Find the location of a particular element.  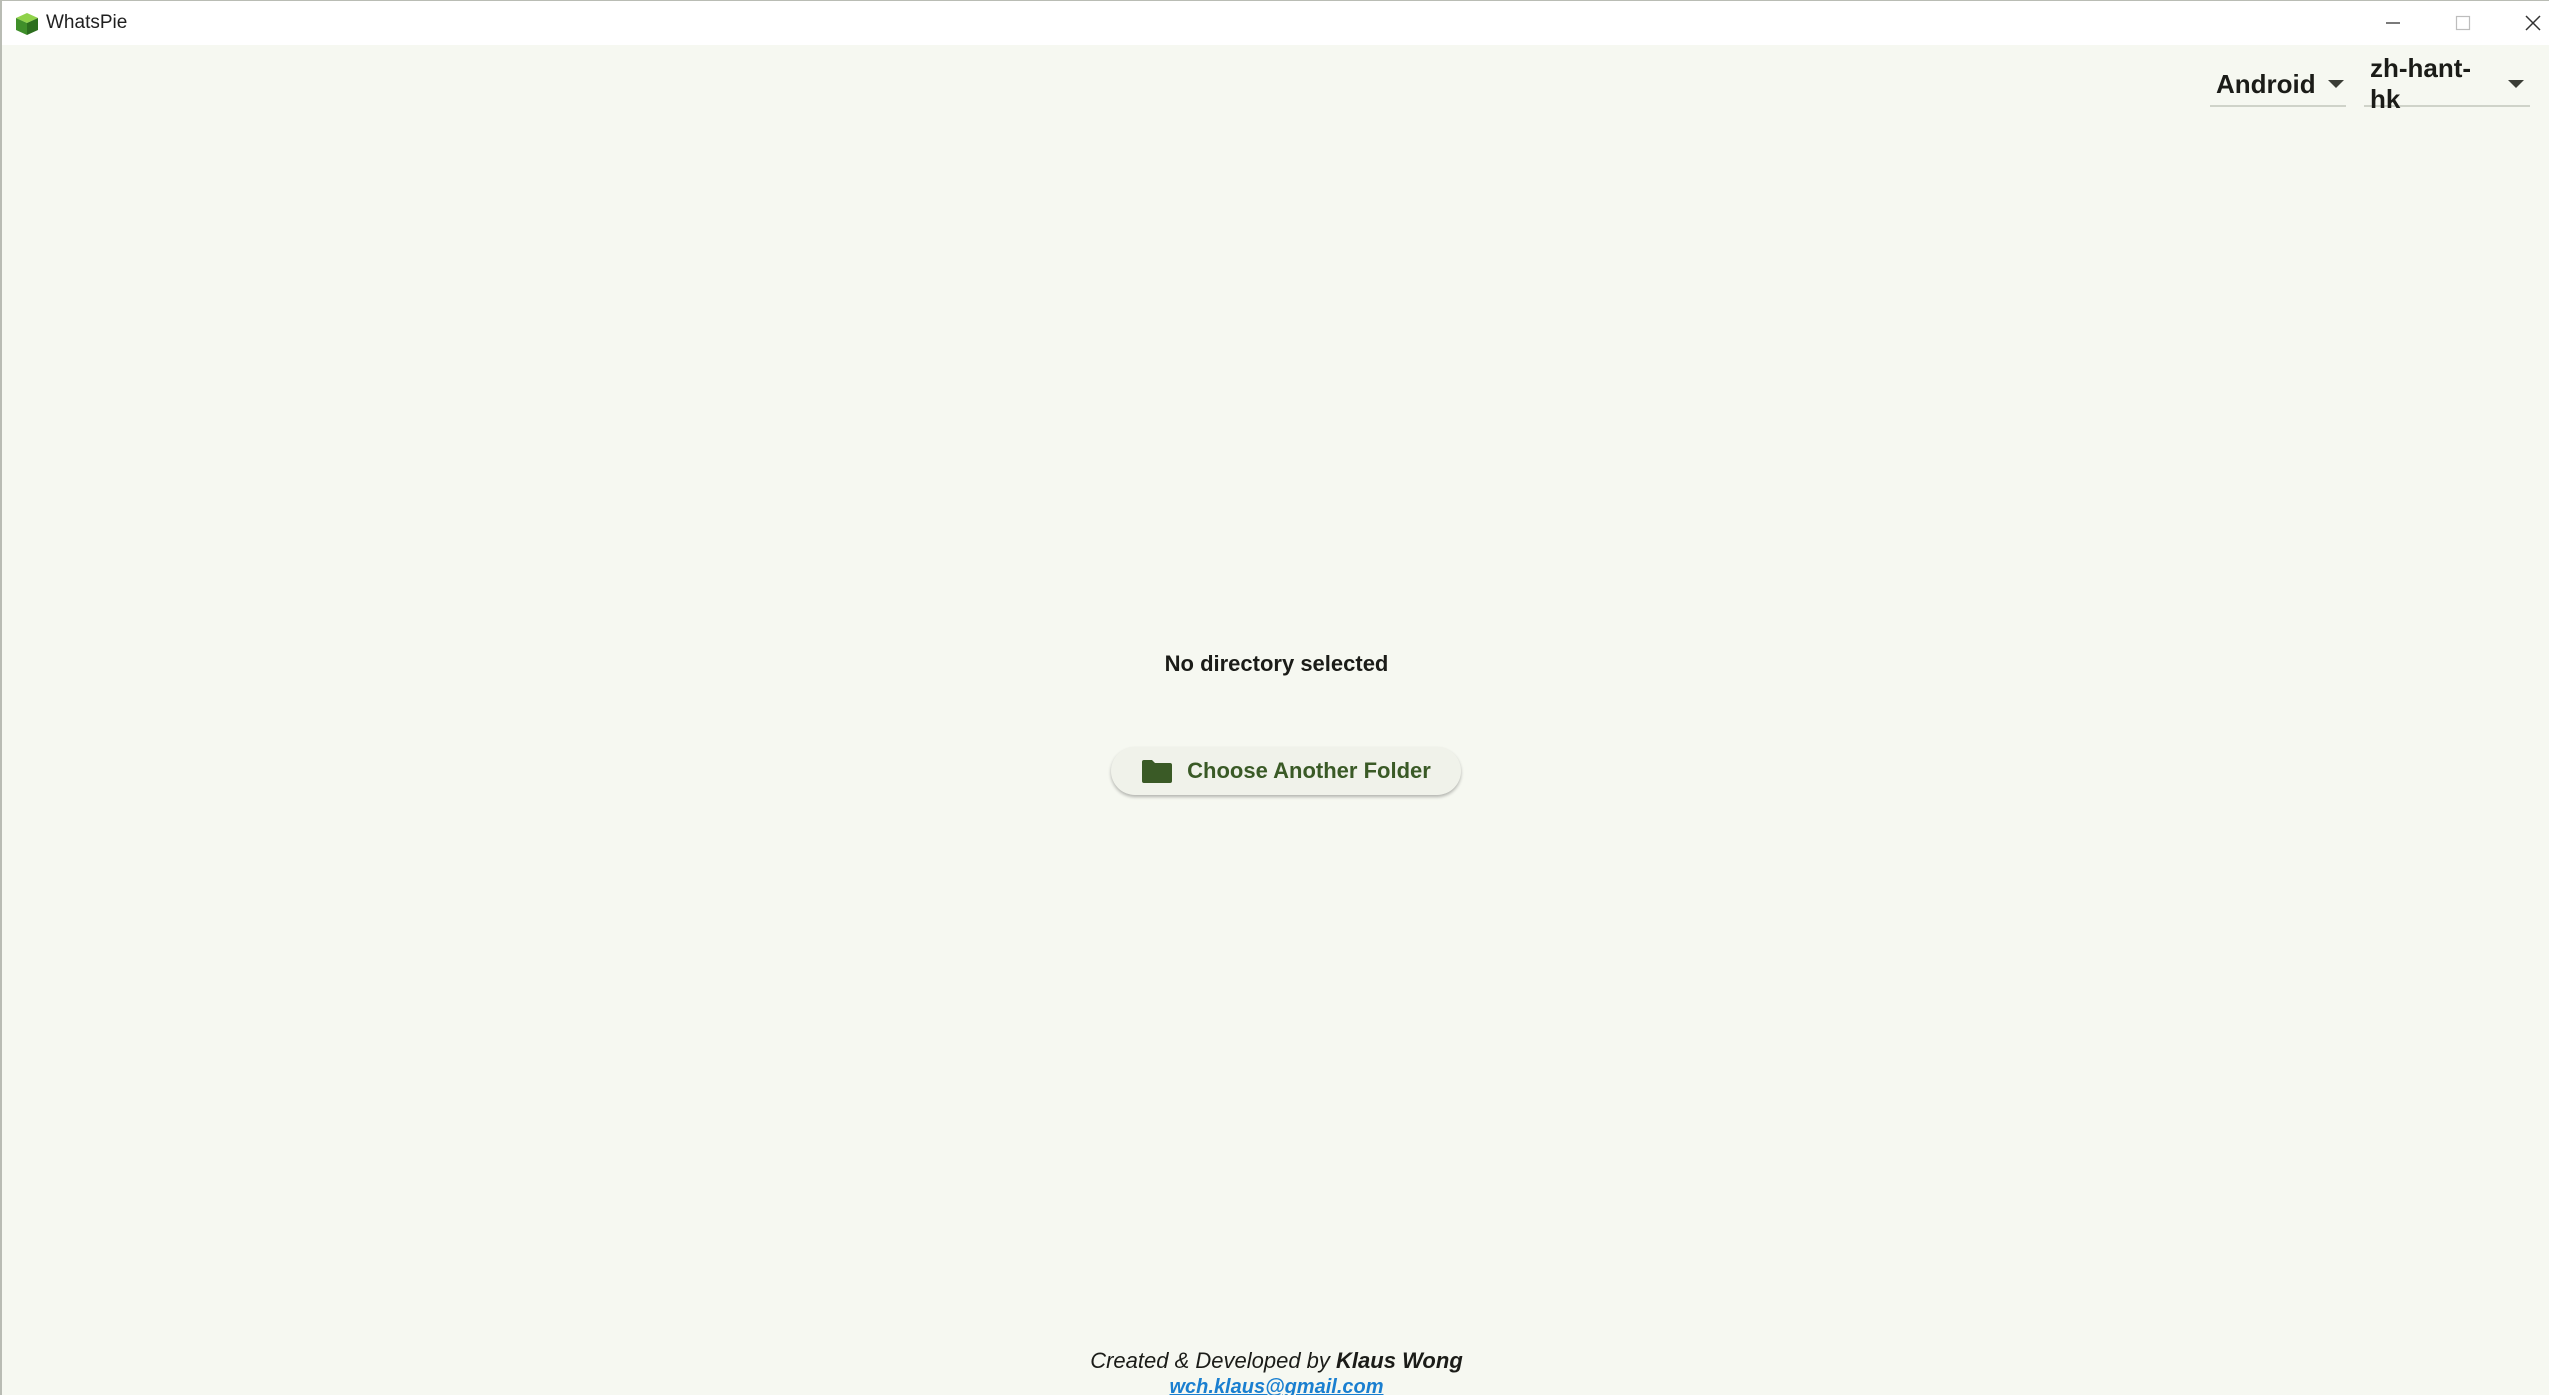

directory-status: No directory selected is located at coordinates (1276, 663).